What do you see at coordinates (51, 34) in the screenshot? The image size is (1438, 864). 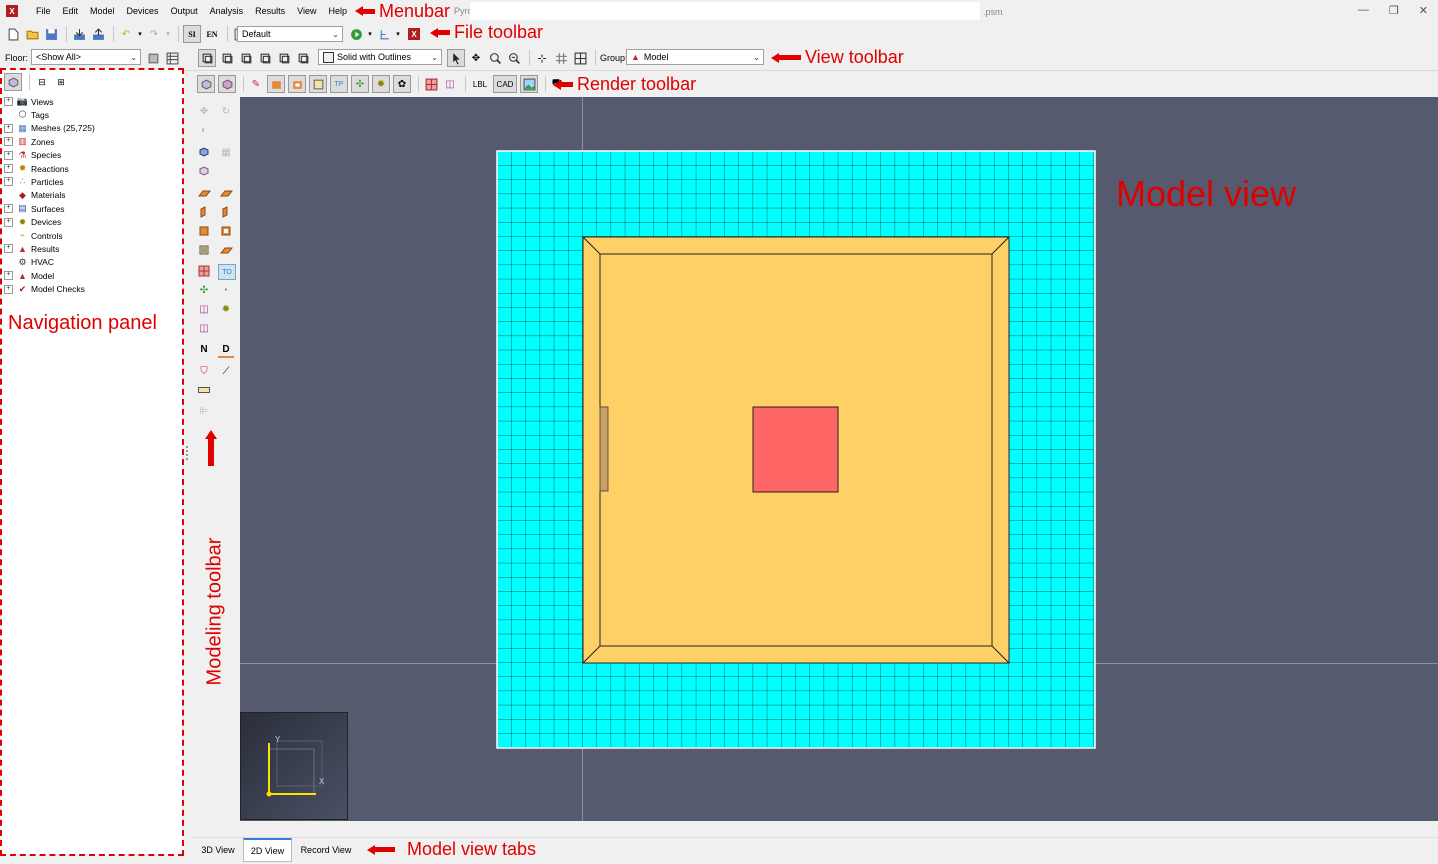 I see `save-icon` at bounding box center [51, 34].